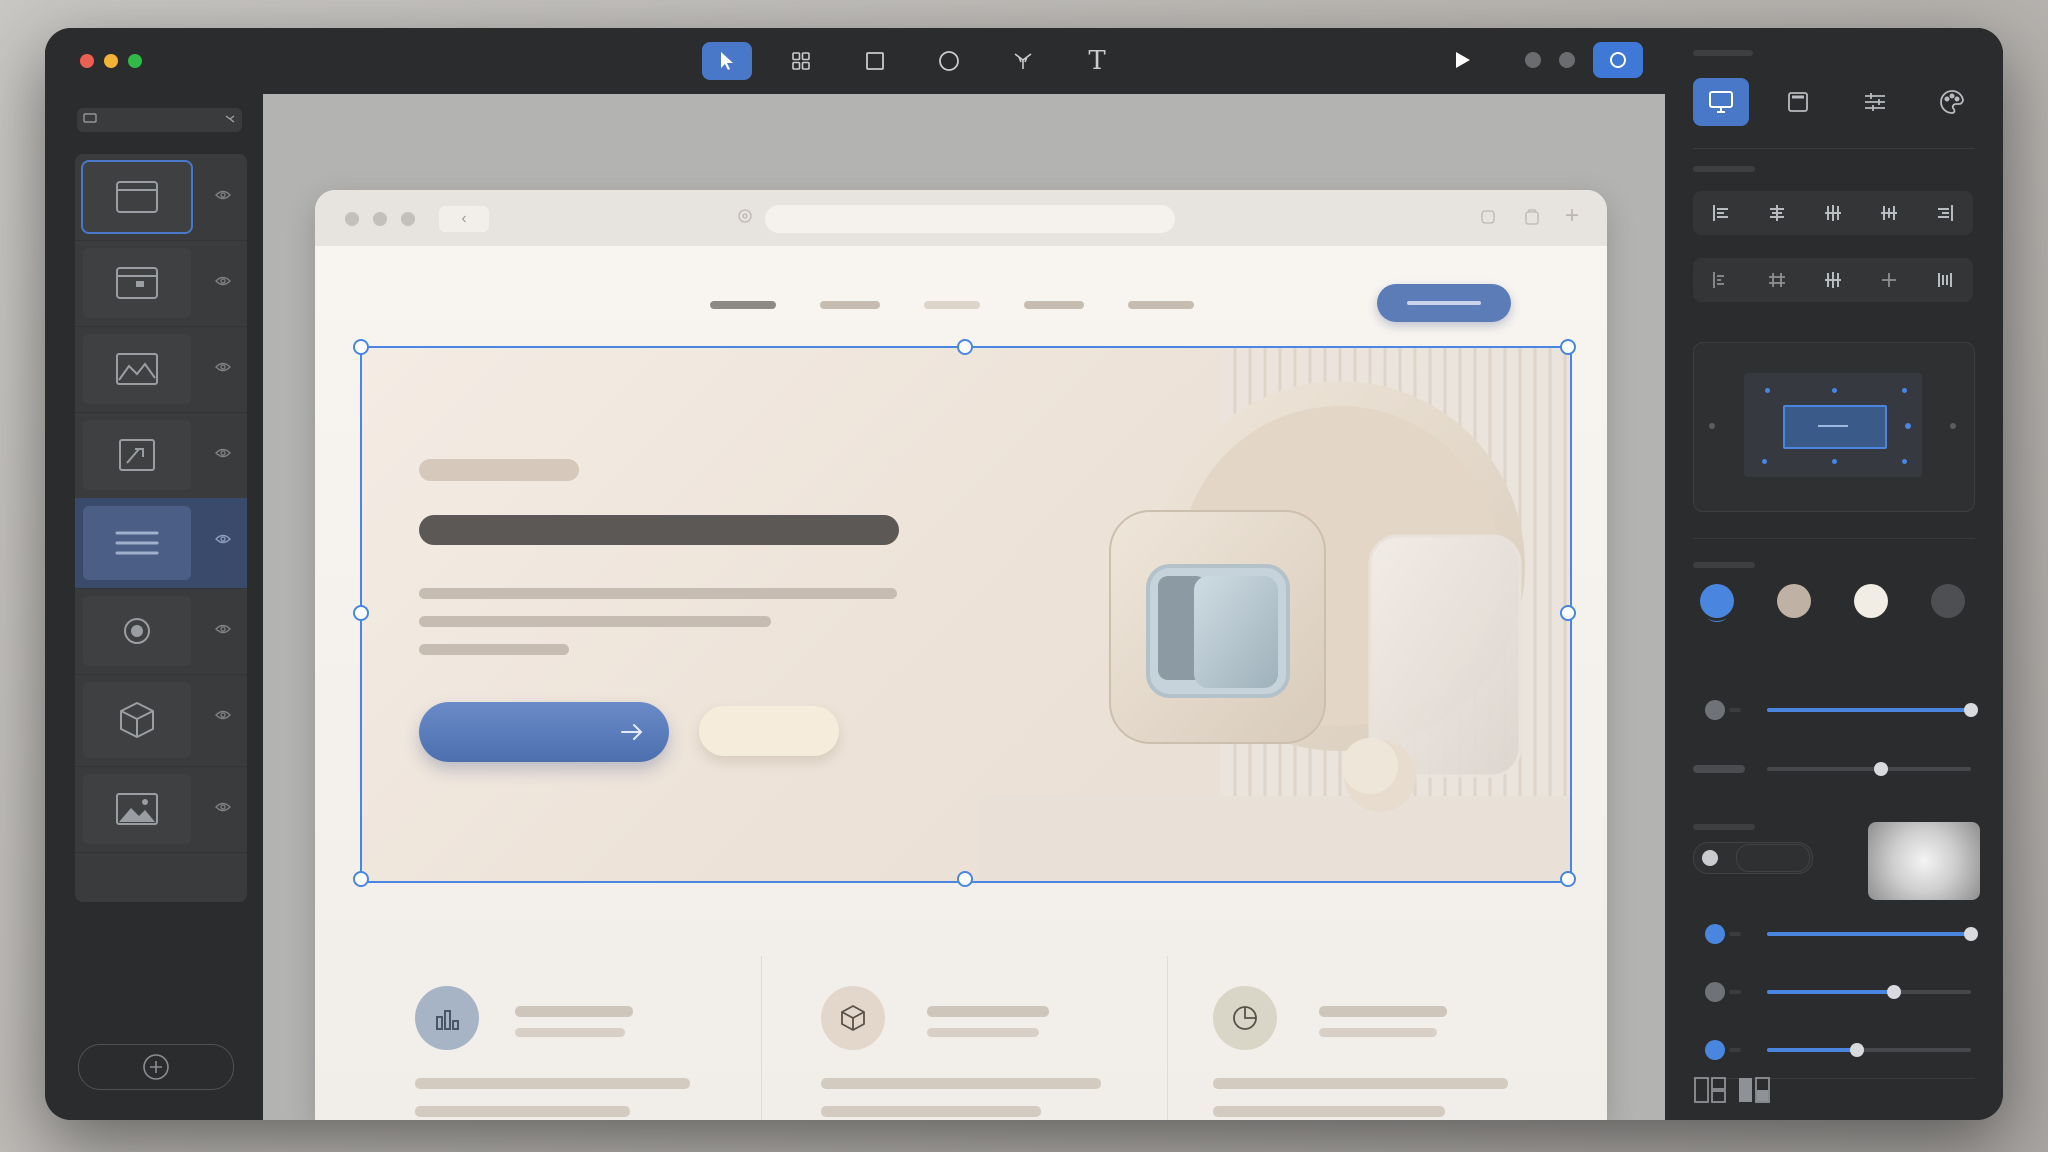 The image size is (2048, 1152). I want to click on box-model-editor, so click(1834, 427).